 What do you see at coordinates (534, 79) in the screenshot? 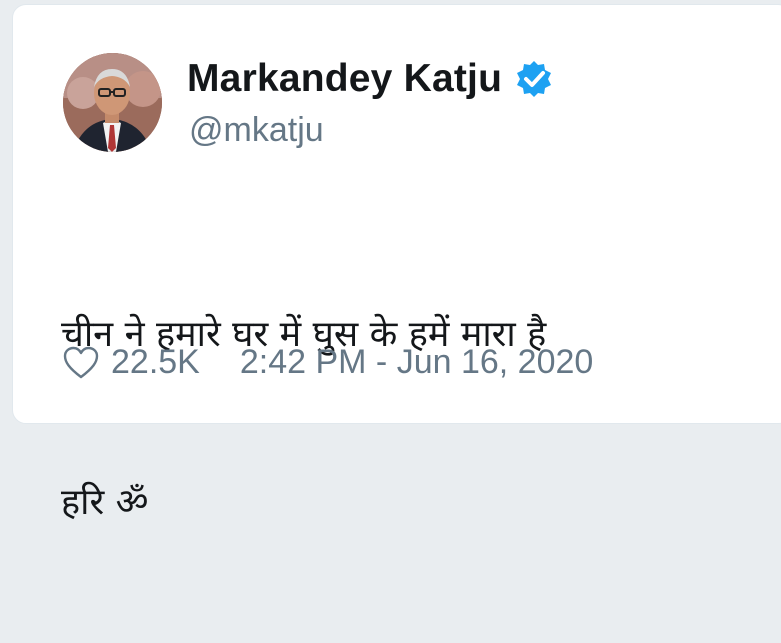
I see `verified-badge-icon` at bounding box center [534, 79].